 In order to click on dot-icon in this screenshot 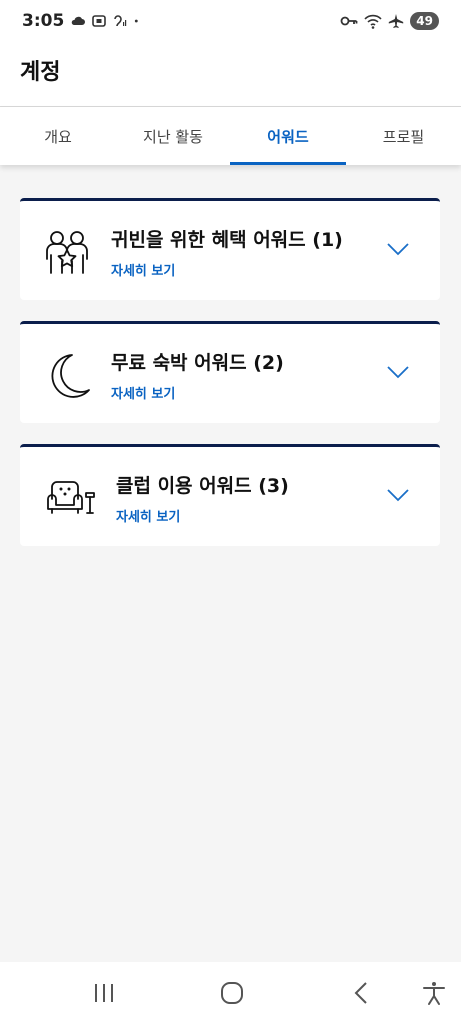, I will do `click(137, 21)`.